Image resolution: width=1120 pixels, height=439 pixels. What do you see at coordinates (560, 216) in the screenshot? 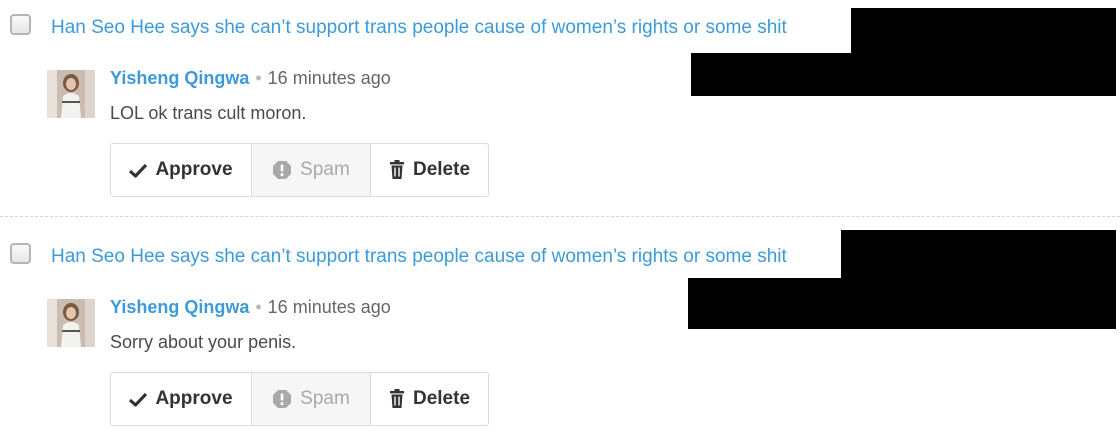
I see `comment-divider` at bounding box center [560, 216].